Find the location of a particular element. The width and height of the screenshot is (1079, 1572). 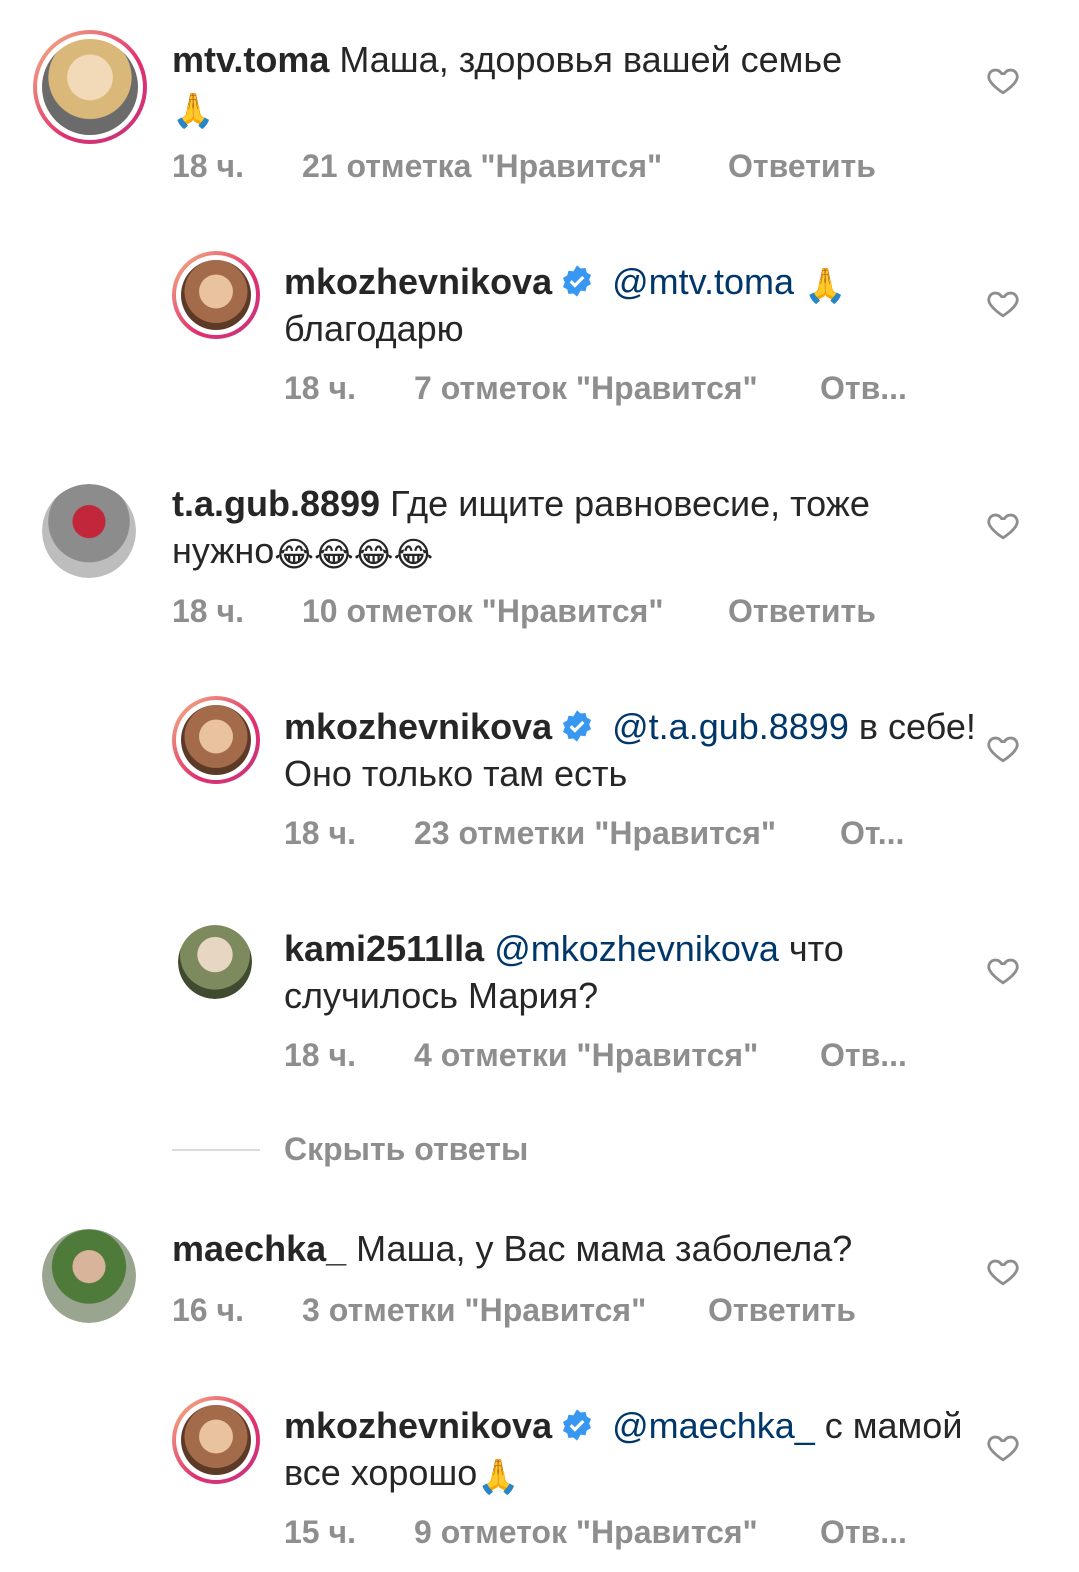

username: t.a.gub.8899 is located at coordinates (276, 503).